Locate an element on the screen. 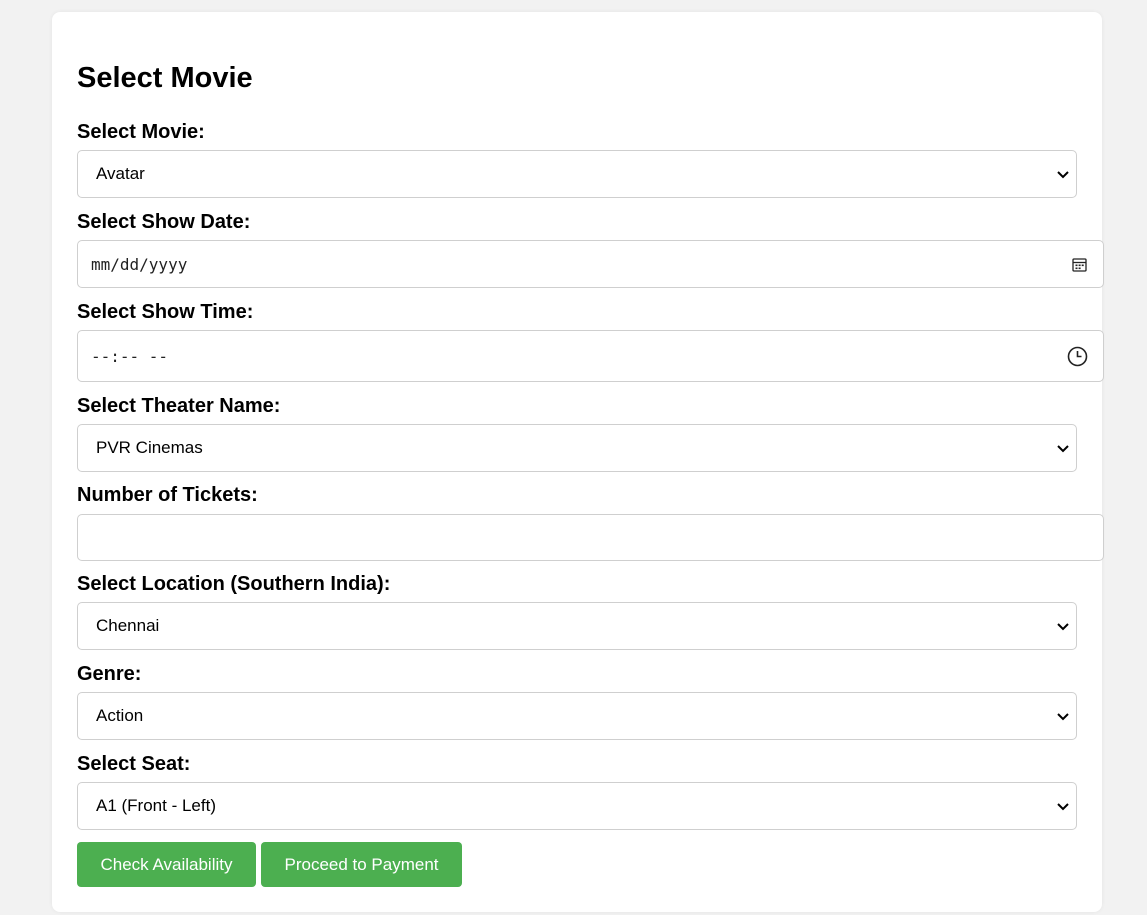 The width and height of the screenshot is (1147, 915). theater-select: PVR Cinemas is located at coordinates (577, 448).